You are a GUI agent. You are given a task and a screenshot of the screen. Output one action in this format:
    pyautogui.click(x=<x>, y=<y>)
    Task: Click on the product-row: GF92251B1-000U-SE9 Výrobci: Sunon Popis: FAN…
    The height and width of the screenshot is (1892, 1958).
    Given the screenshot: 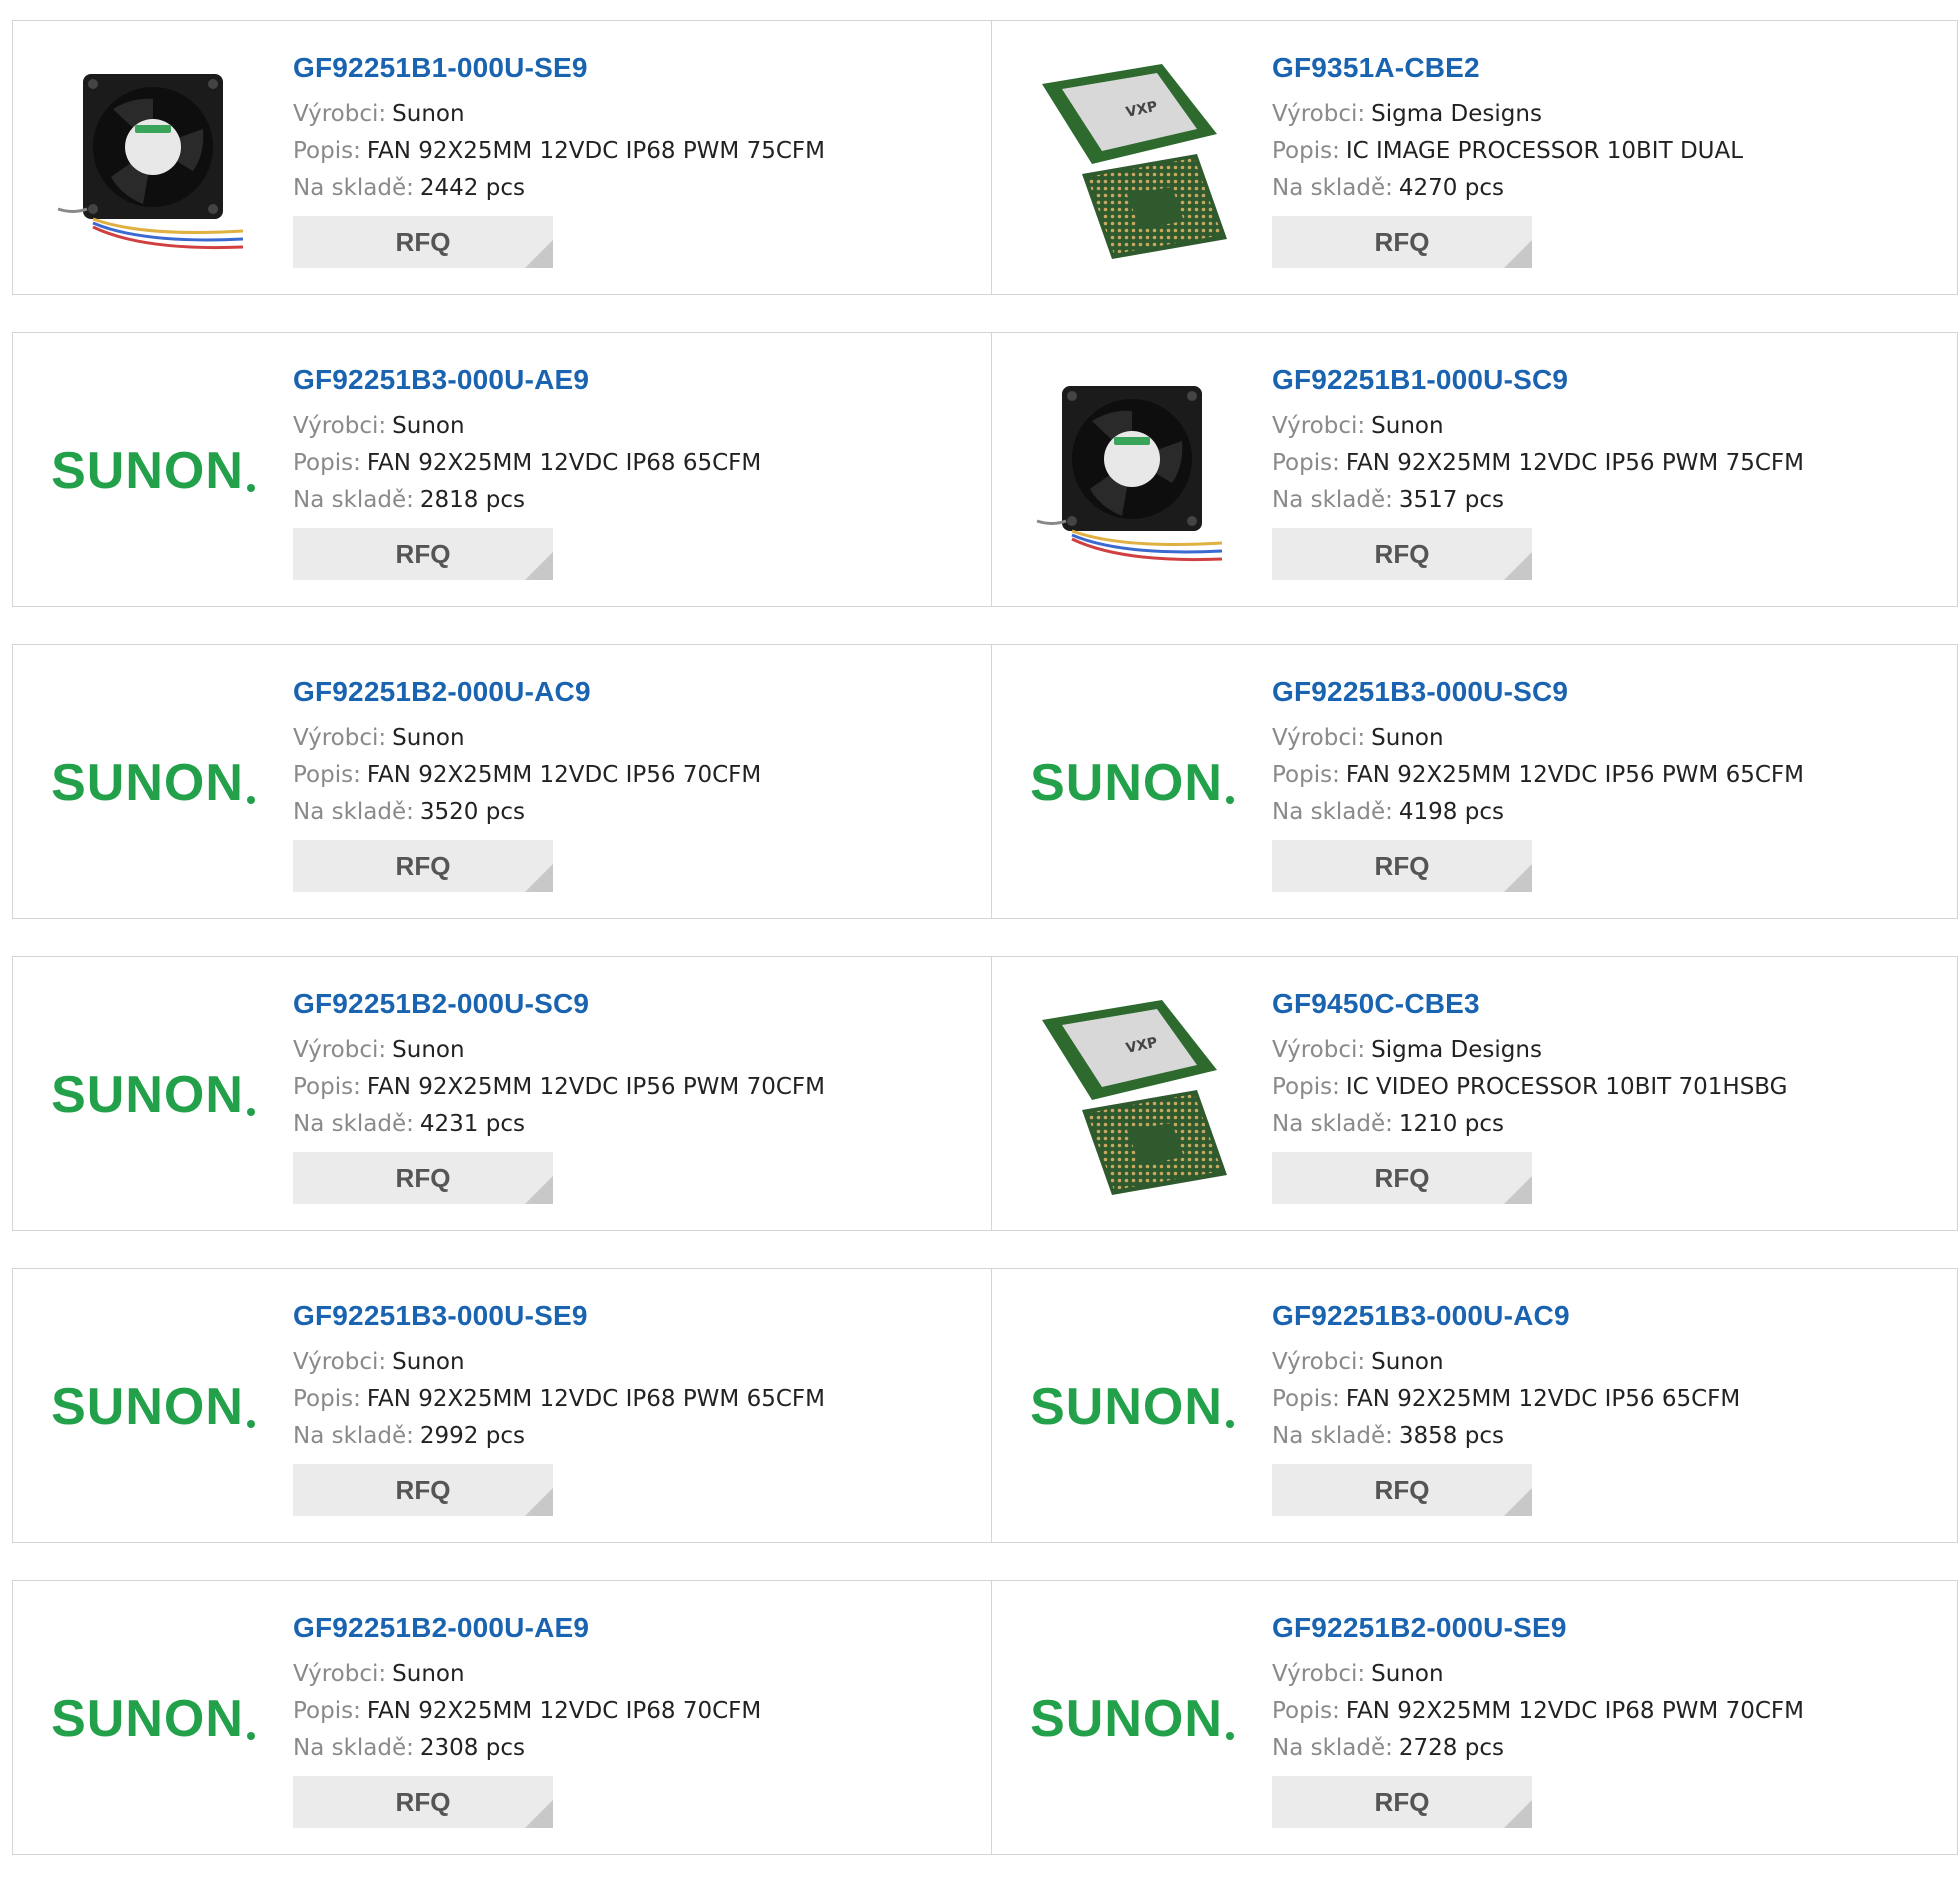 What is the action you would take?
    pyautogui.click(x=985, y=157)
    